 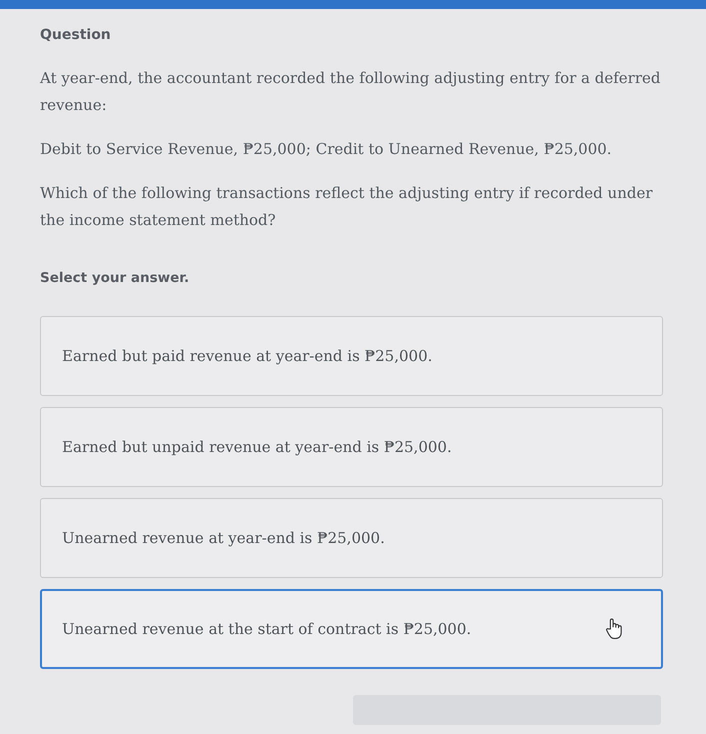 I want to click on question-label: Question, so click(x=76, y=35).